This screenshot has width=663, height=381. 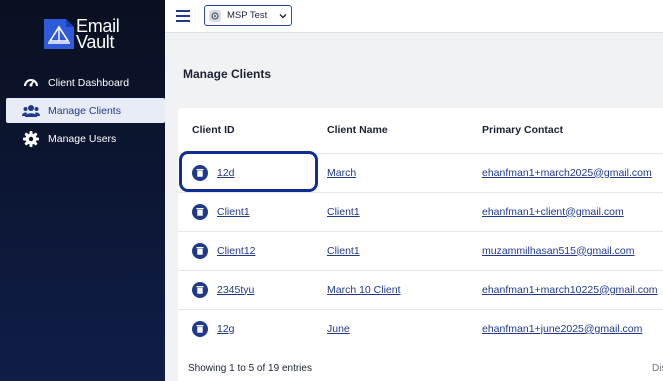 What do you see at coordinates (59, 34) in the screenshot?
I see `email-vault-logo-icon` at bounding box center [59, 34].